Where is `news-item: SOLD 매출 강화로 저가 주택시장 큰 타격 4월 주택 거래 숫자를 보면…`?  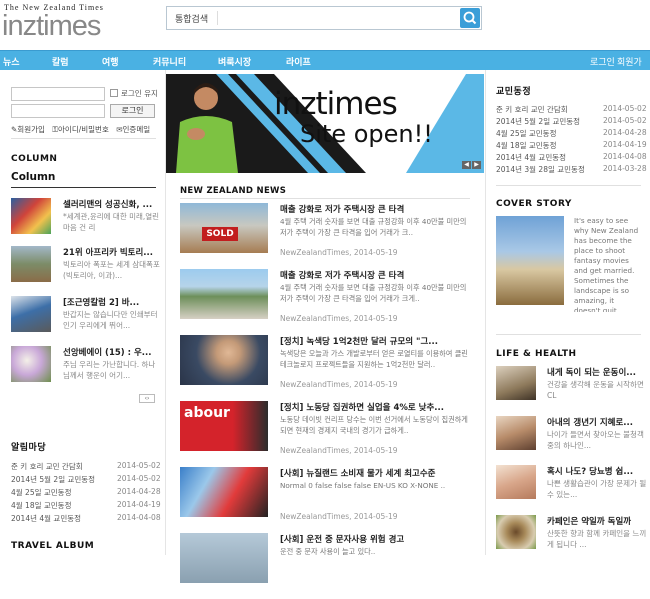
news-item: SOLD 매출 강화로 저가 주택시장 큰 타격 4월 주택 거래 숫자를 보면… is located at coordinates (325, 236).